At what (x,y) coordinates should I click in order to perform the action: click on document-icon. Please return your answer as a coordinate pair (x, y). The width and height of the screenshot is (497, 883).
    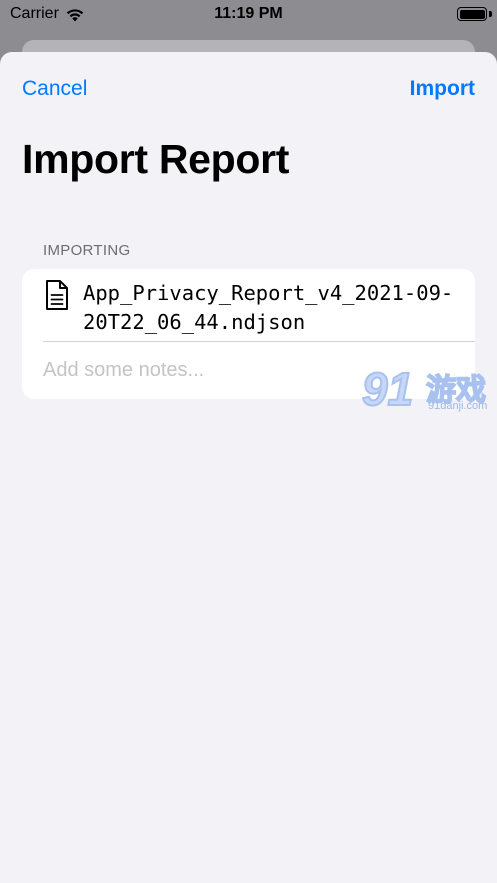
    Looking at the image, I should click on (57, 295).